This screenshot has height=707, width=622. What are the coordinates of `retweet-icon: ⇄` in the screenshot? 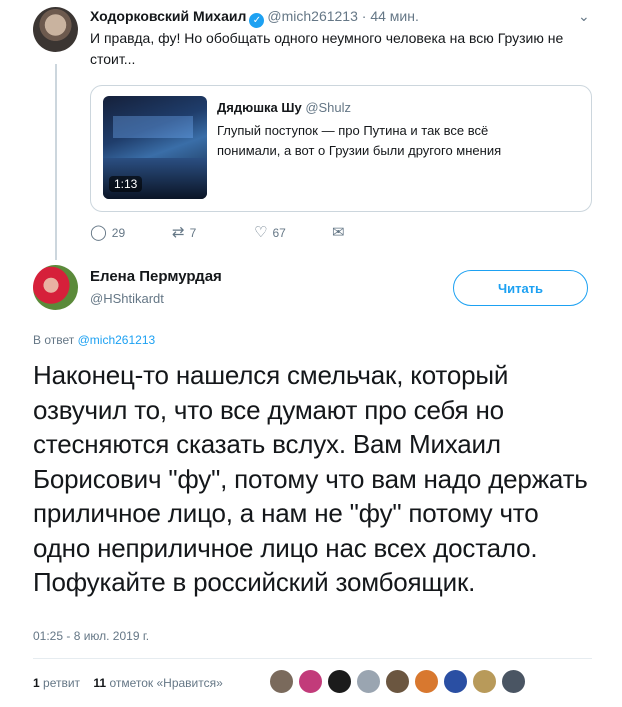 It's located at (178, 232).